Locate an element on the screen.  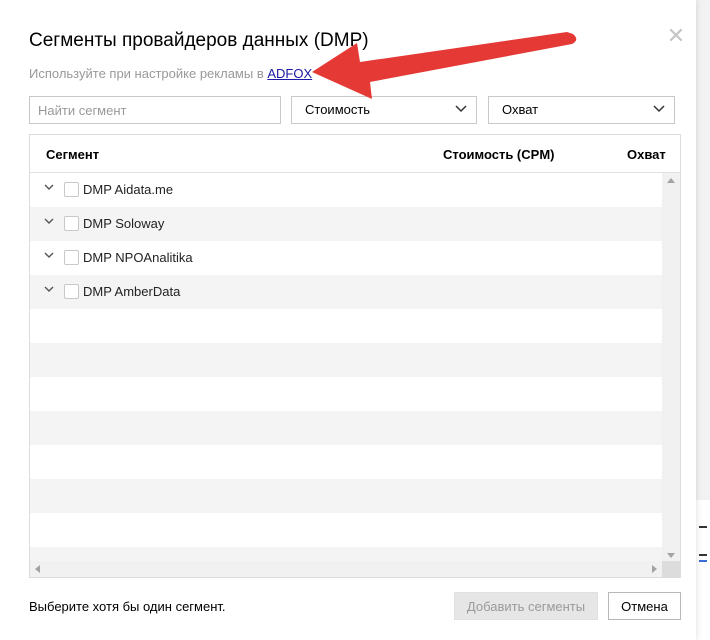
segment-label: DMP AmberData is located at coordinates (132, 291).